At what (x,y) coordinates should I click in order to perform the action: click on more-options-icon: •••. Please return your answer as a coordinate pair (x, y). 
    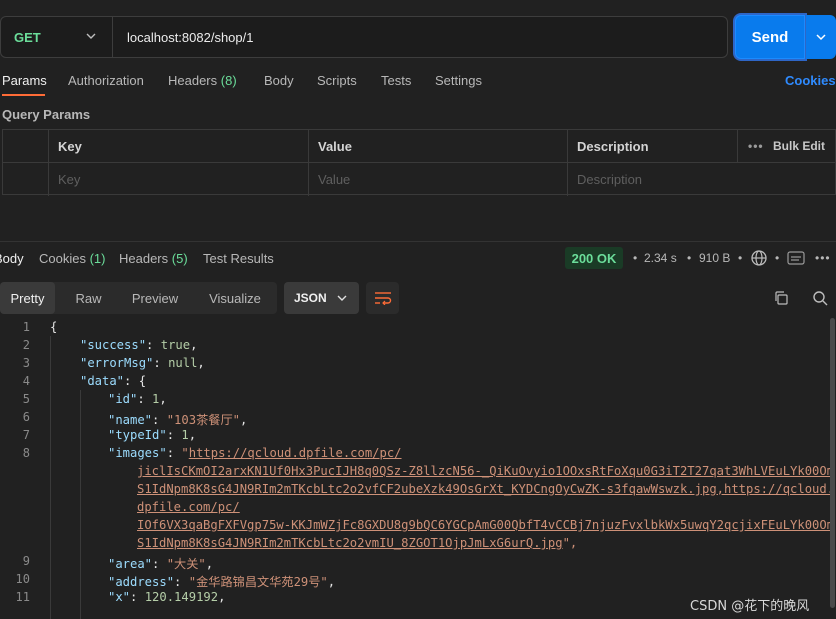
    Looking at the image, I should click on (823, 258).